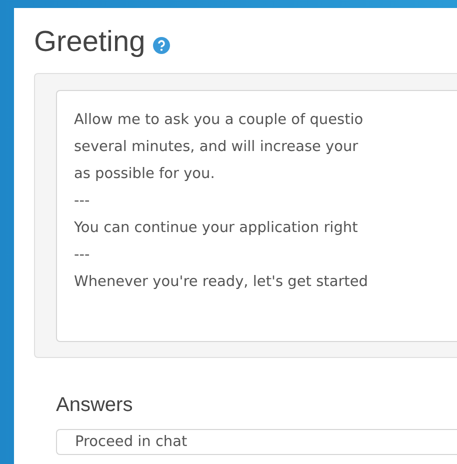  What do you see at coordinates (161, 45) in the screenshot?
I see `help-icon` at bounding box center [161, 45].